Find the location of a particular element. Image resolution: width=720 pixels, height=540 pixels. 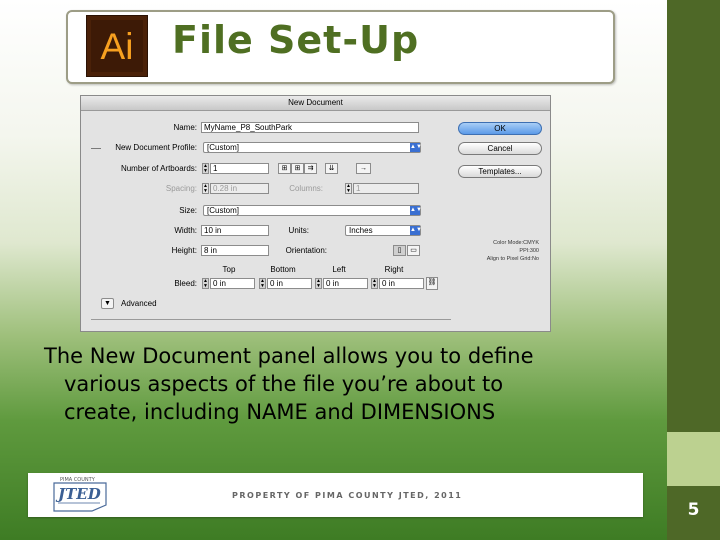

logo-text: Ai is located at coordinates (117, 46).